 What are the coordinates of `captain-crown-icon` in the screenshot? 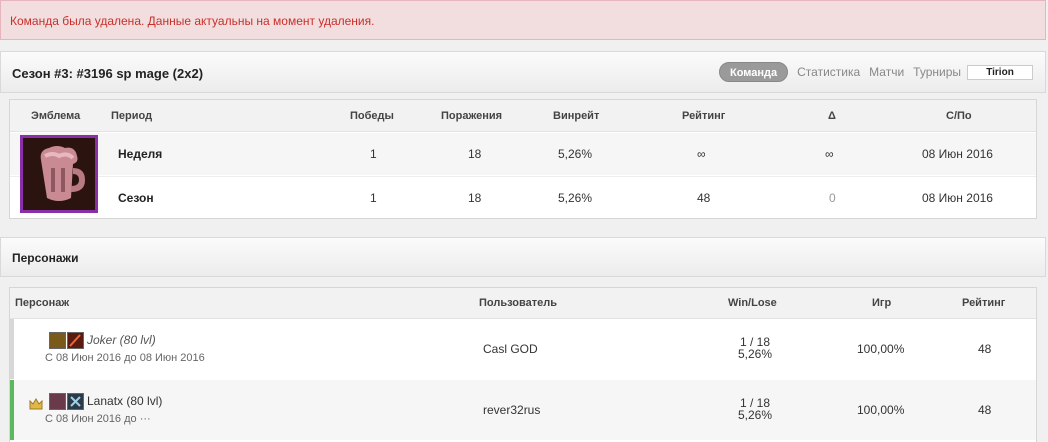 It's located at (36, 404).